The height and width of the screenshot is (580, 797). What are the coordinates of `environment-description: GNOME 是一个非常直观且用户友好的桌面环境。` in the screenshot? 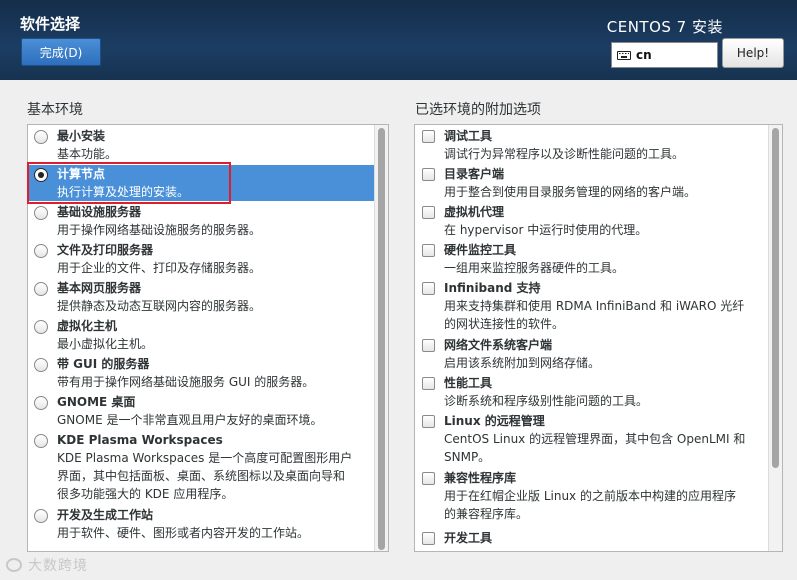 It's located at (190, 420).